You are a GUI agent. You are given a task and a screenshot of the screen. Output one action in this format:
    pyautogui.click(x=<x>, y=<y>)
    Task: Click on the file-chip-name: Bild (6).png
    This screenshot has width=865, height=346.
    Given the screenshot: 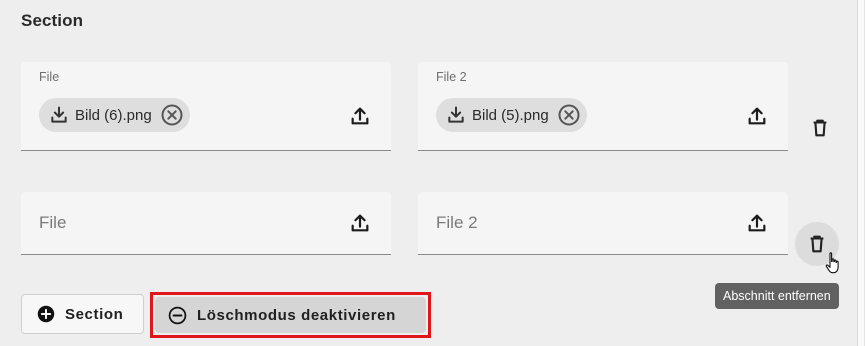 What is the action you would take?
    pyautogui.click(x=113, y=115)
    